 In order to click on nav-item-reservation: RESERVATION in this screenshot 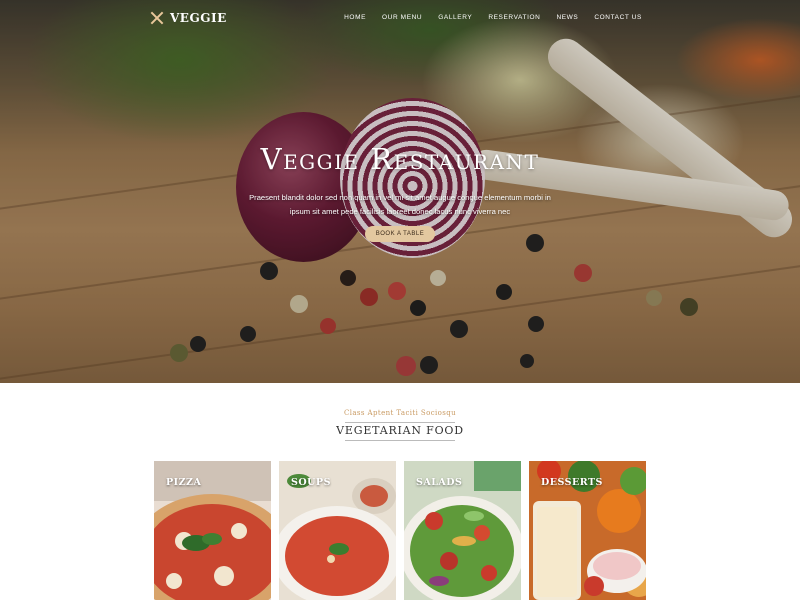, I will do `click(514, 17)`.